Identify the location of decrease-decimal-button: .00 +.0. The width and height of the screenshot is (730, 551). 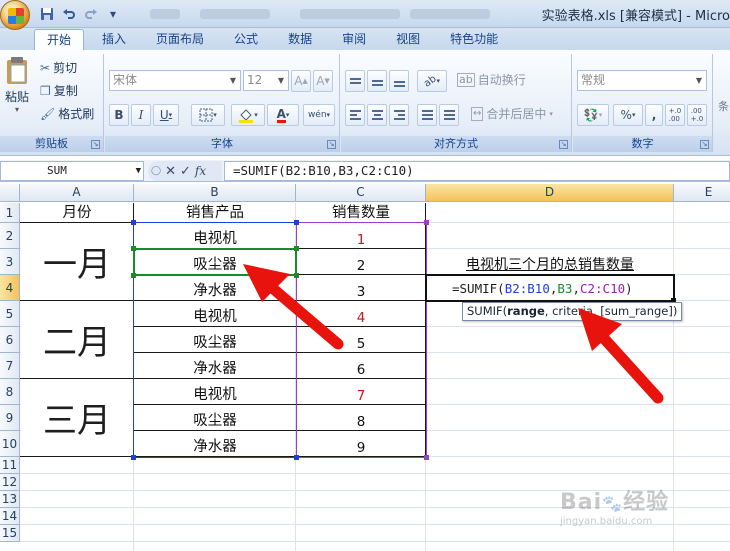
(697, 115).